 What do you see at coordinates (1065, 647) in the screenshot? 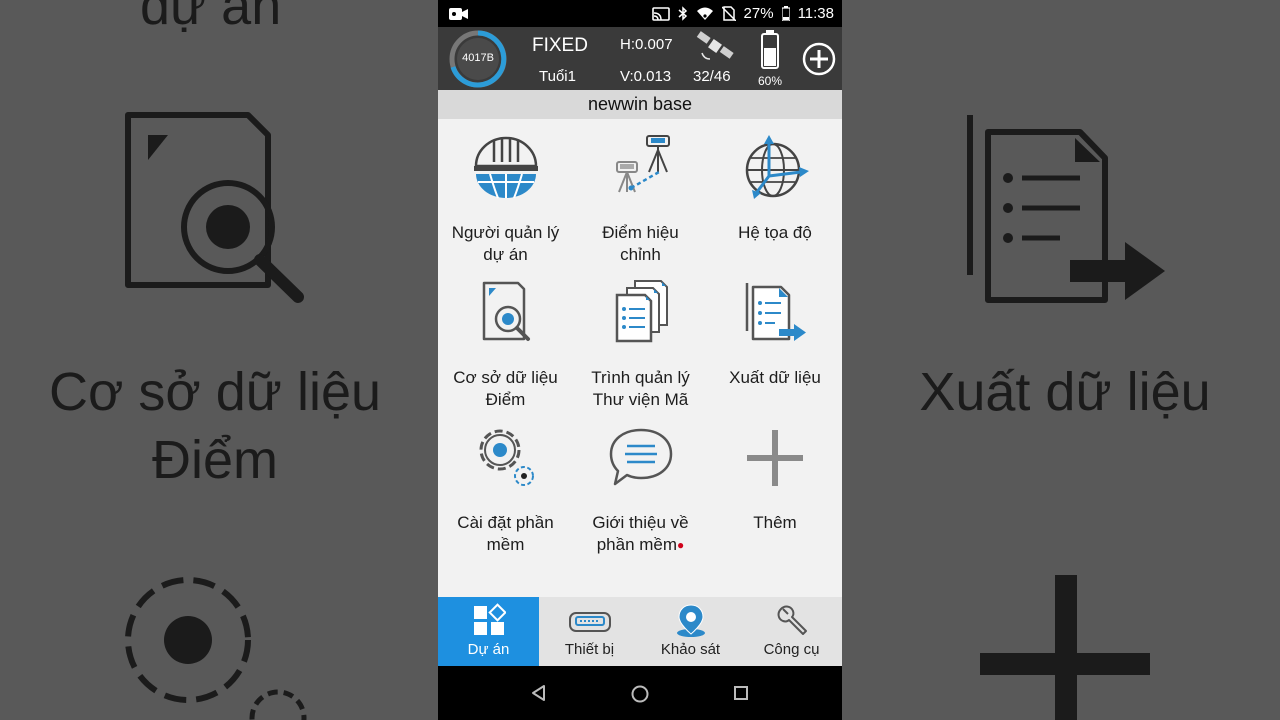
I see `bg-plus-icon` at bounding box center [1065, 647].